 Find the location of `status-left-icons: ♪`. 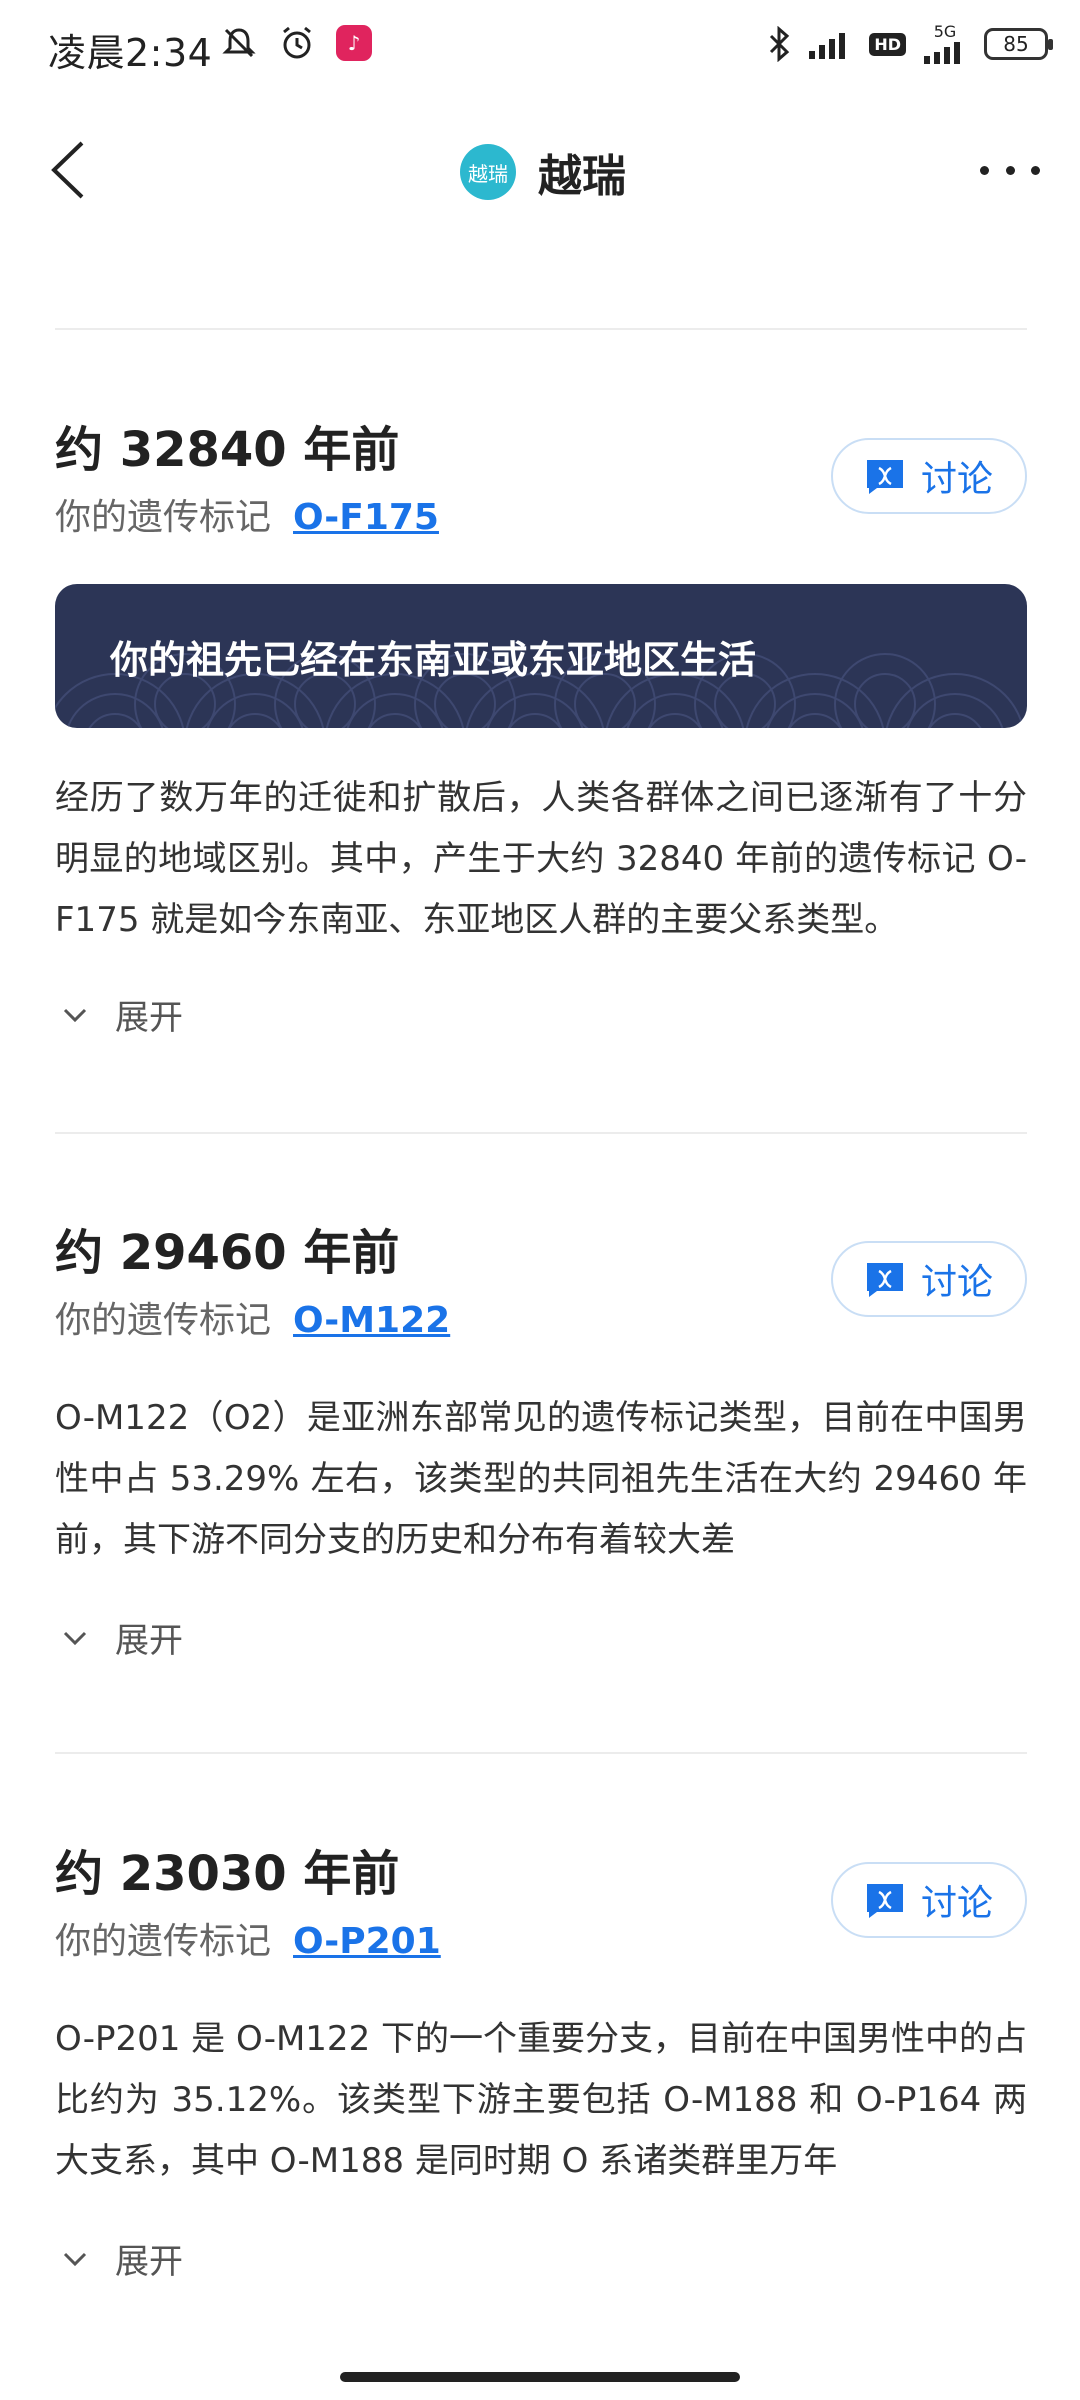

status-left-icons: ♪ is located at coordinates (296, 43).